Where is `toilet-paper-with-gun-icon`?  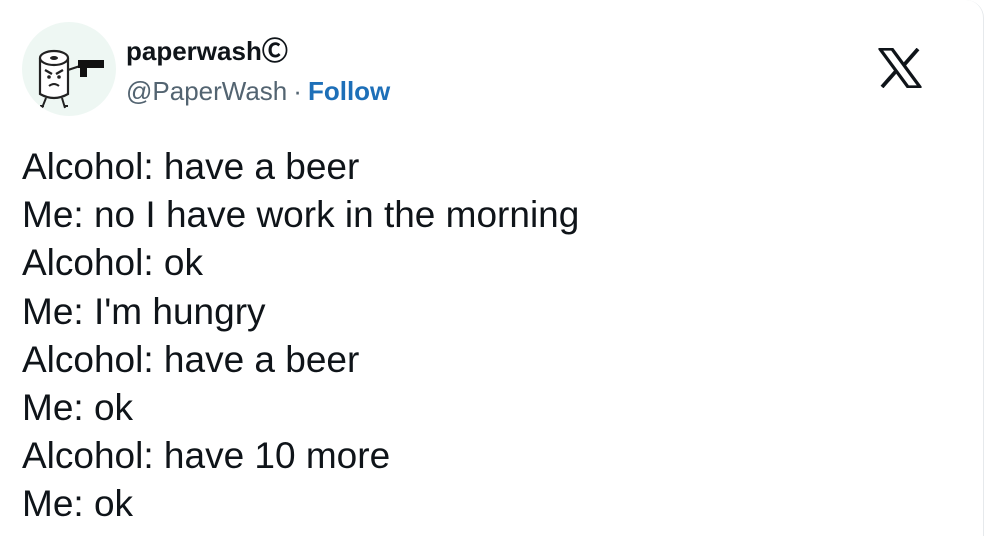 toilet-paper-with-gun-icon is located at coordinates (71, 79).